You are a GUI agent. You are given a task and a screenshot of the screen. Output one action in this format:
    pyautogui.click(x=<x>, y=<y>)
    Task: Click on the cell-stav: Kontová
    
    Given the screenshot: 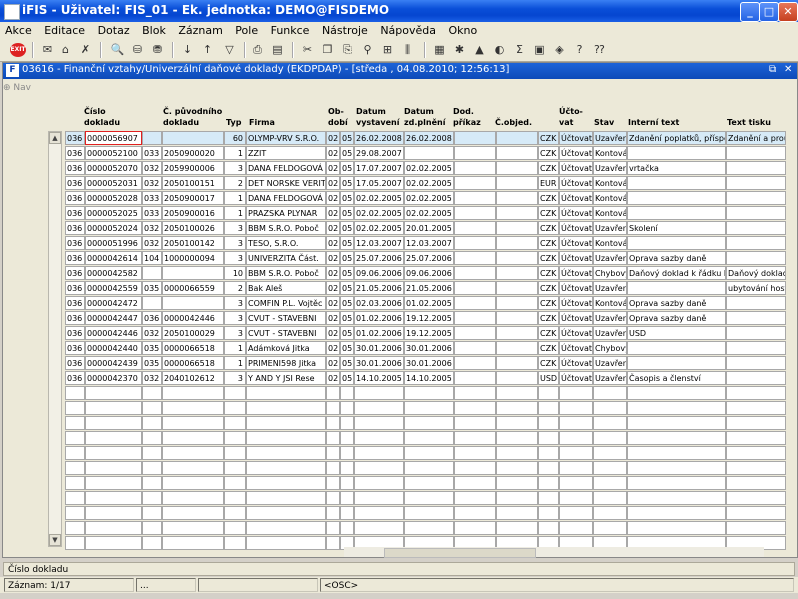 What is the action you would take?
    pyautogui.click(x=610, y=183)
    